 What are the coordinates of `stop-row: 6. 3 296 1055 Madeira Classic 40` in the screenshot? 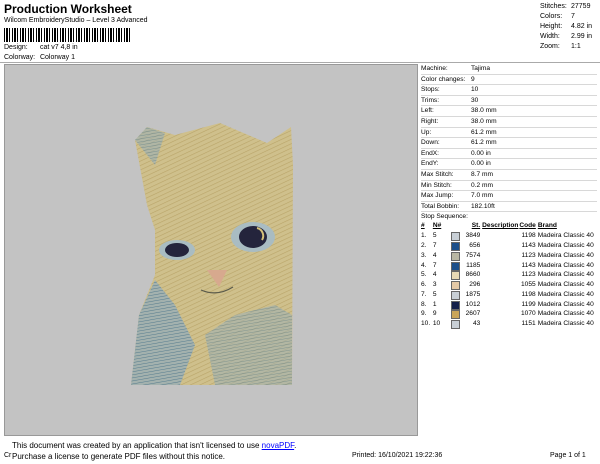 It's located at (509, 285).